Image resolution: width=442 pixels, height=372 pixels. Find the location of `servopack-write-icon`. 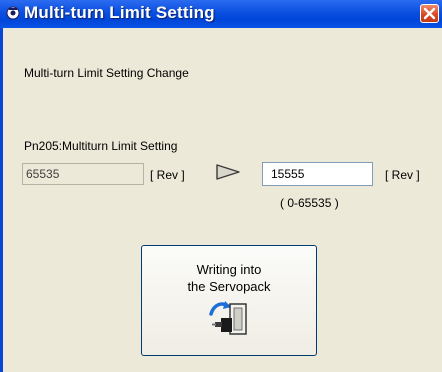

servopack-write-icon is located at coordinates (230, 320).